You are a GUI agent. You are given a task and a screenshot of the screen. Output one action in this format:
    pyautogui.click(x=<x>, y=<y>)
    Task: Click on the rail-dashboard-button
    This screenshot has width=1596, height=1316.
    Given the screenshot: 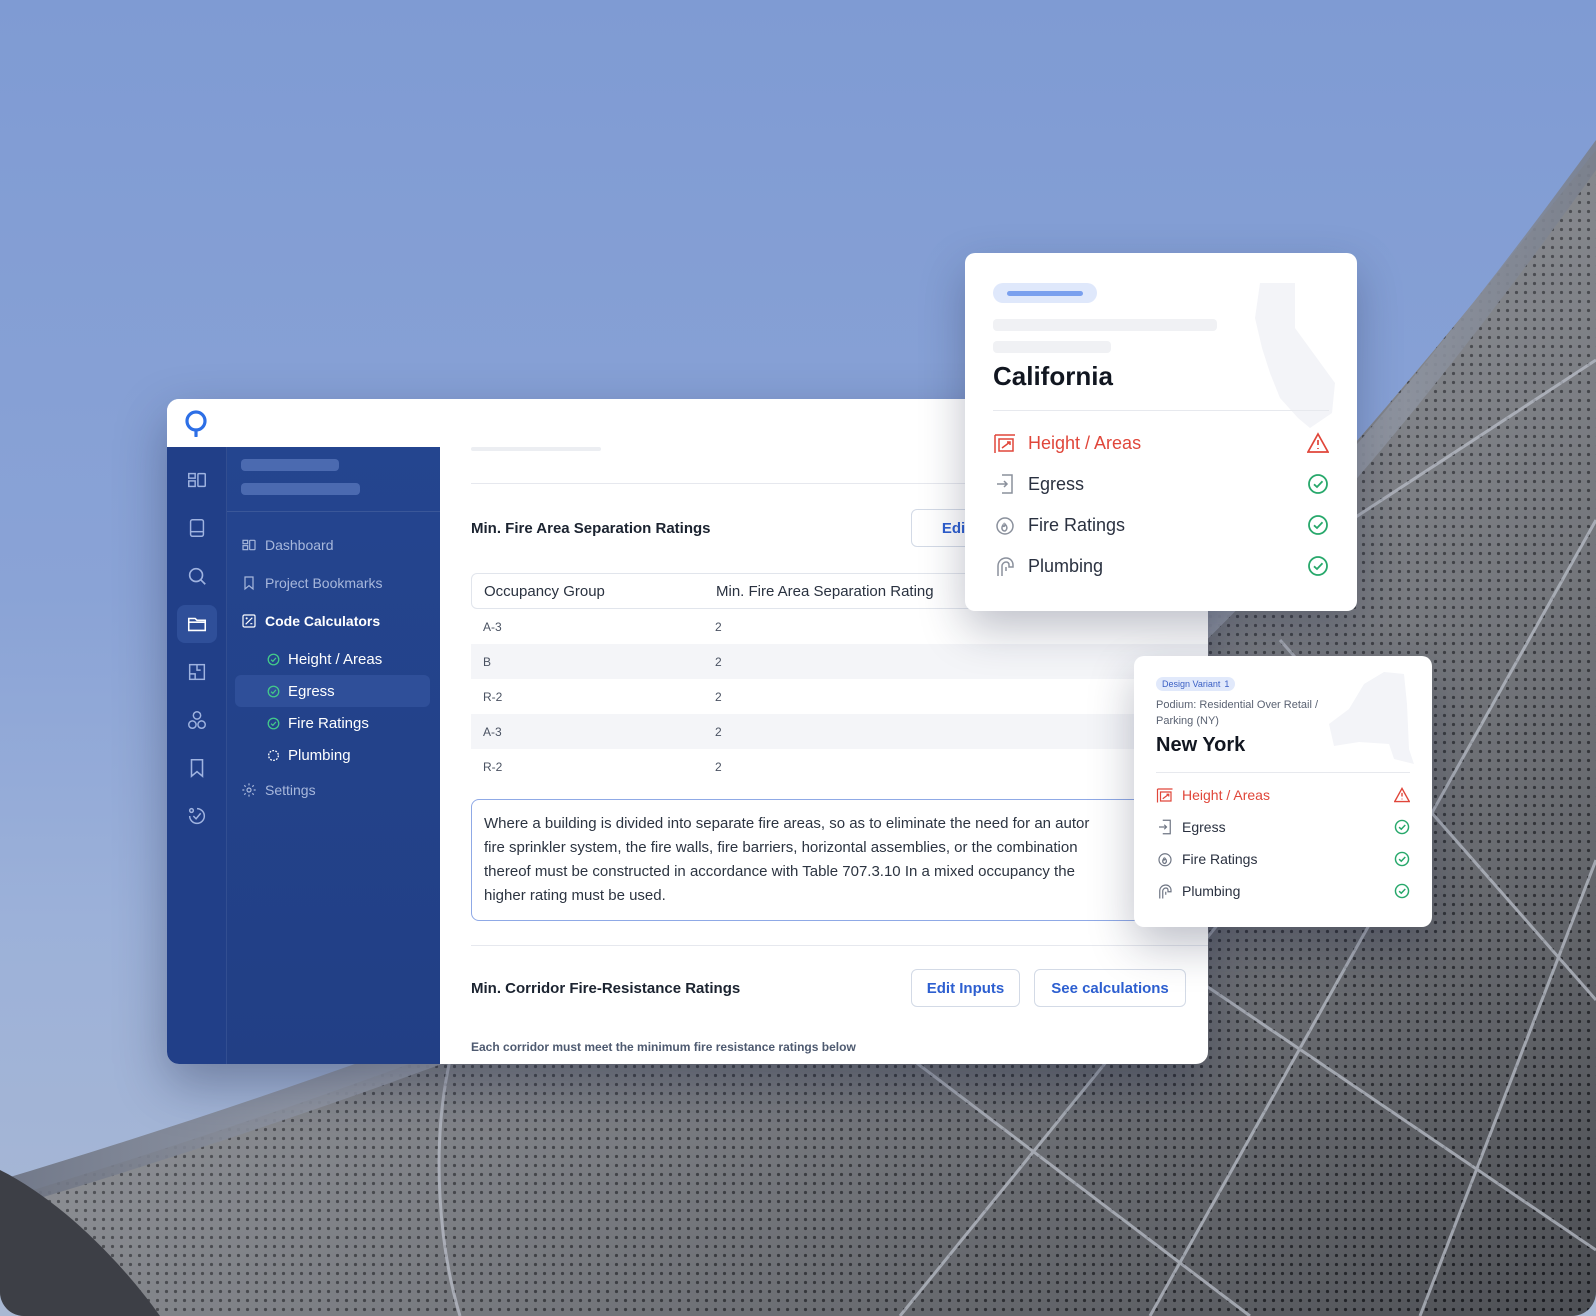 What is the action you would take?
    pyautogui.click(x=197, y=480)
    